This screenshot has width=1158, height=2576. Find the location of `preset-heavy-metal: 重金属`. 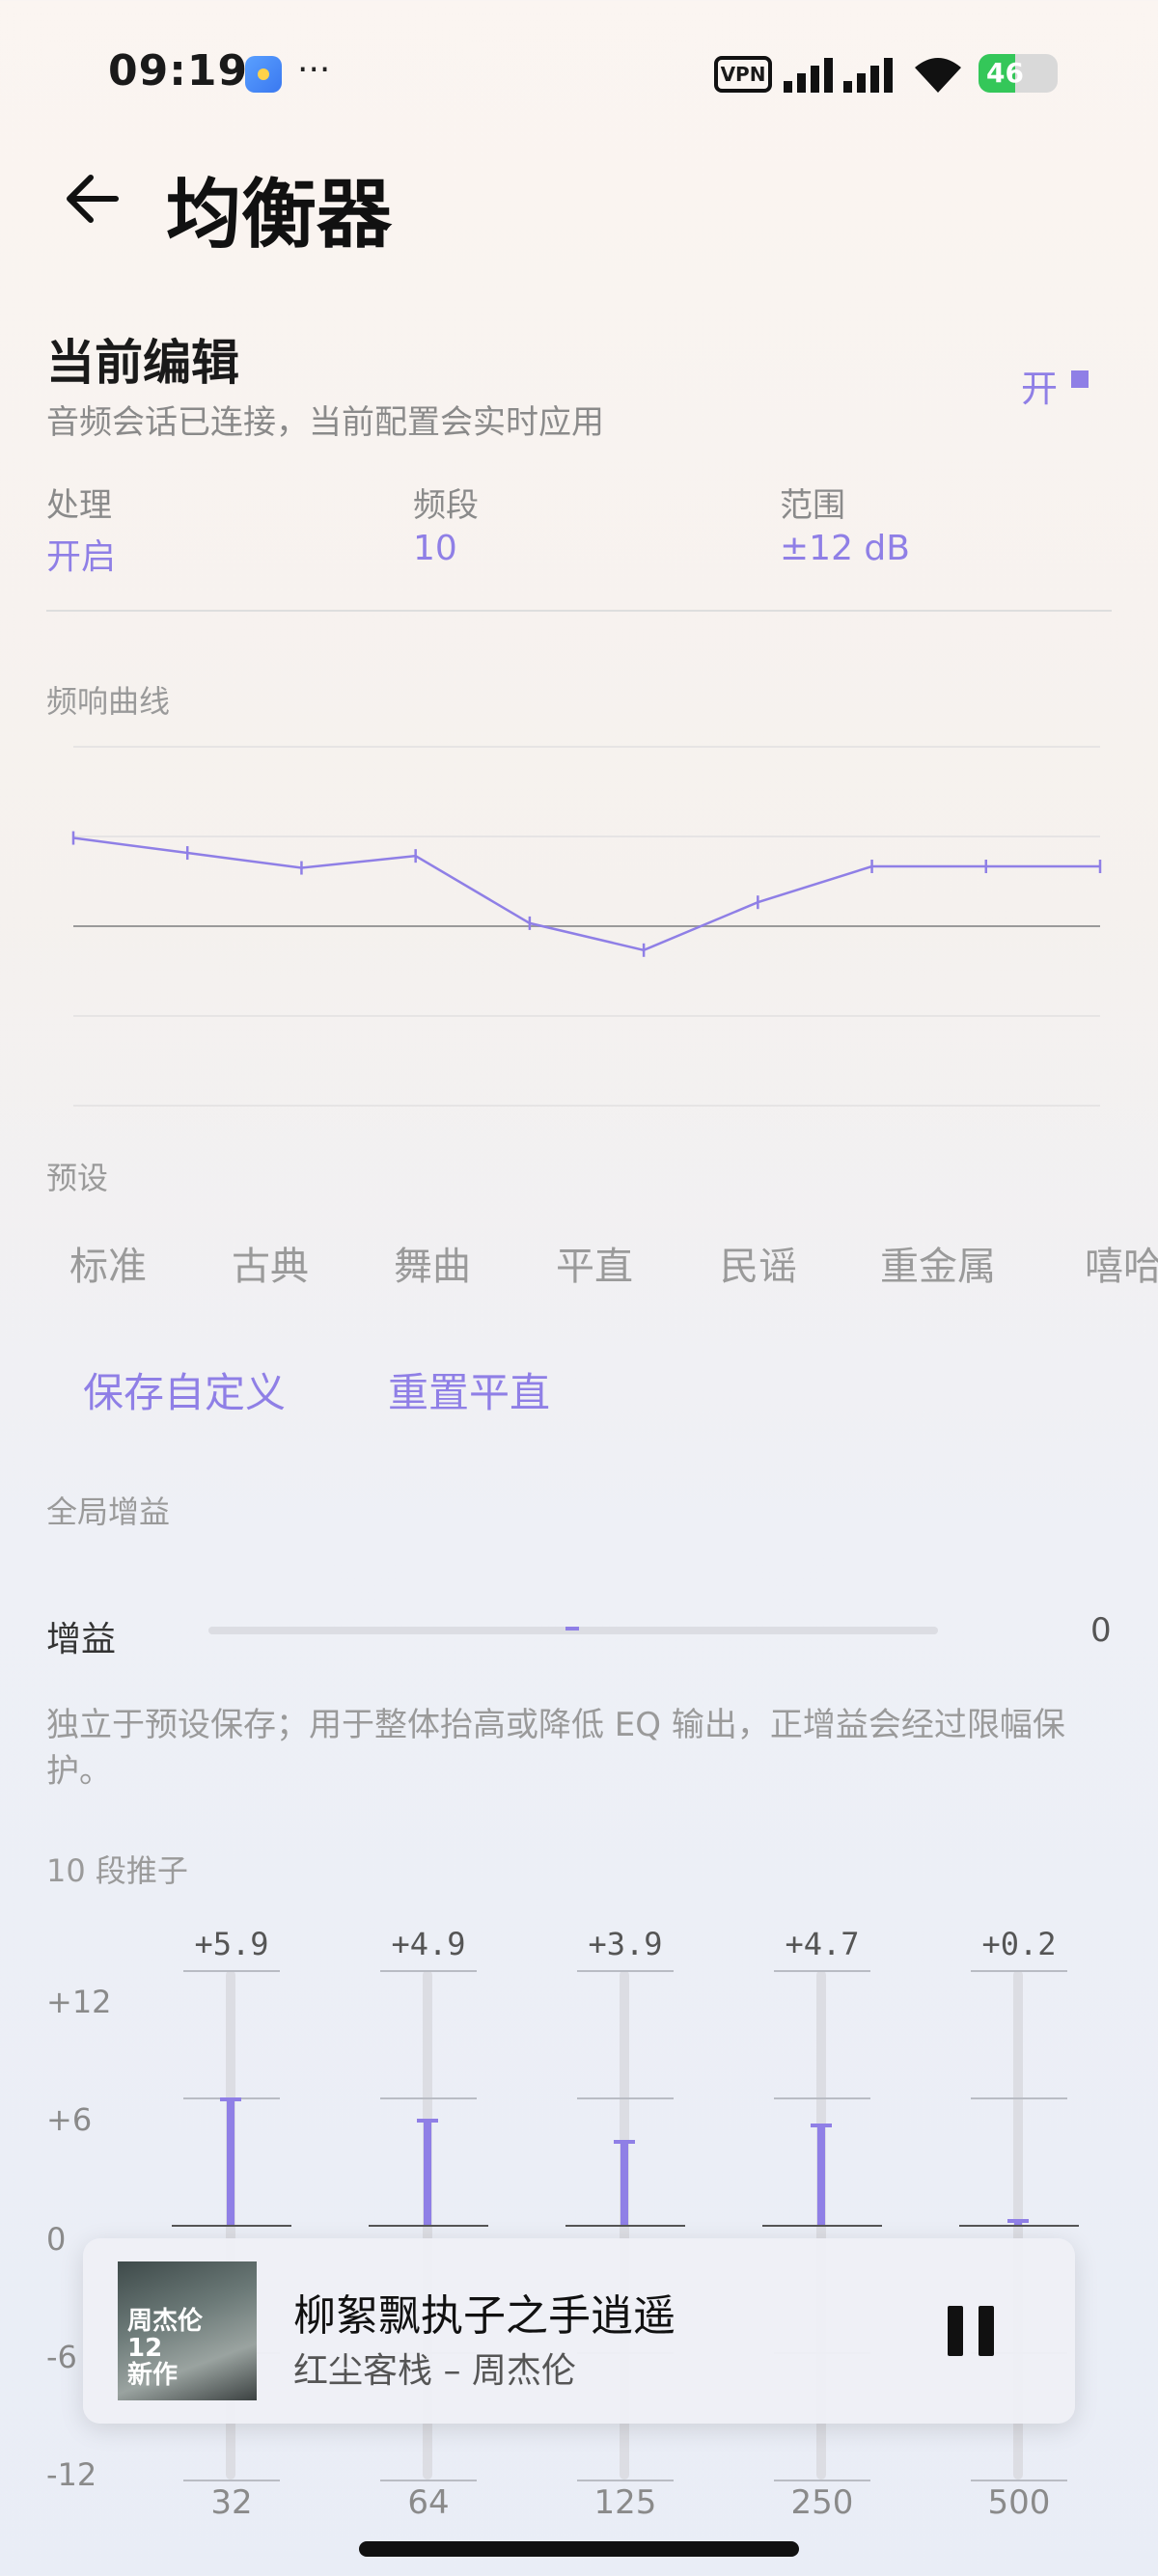

preset-heavy-metal: 重金属 is located at coordinates (938, 1263).